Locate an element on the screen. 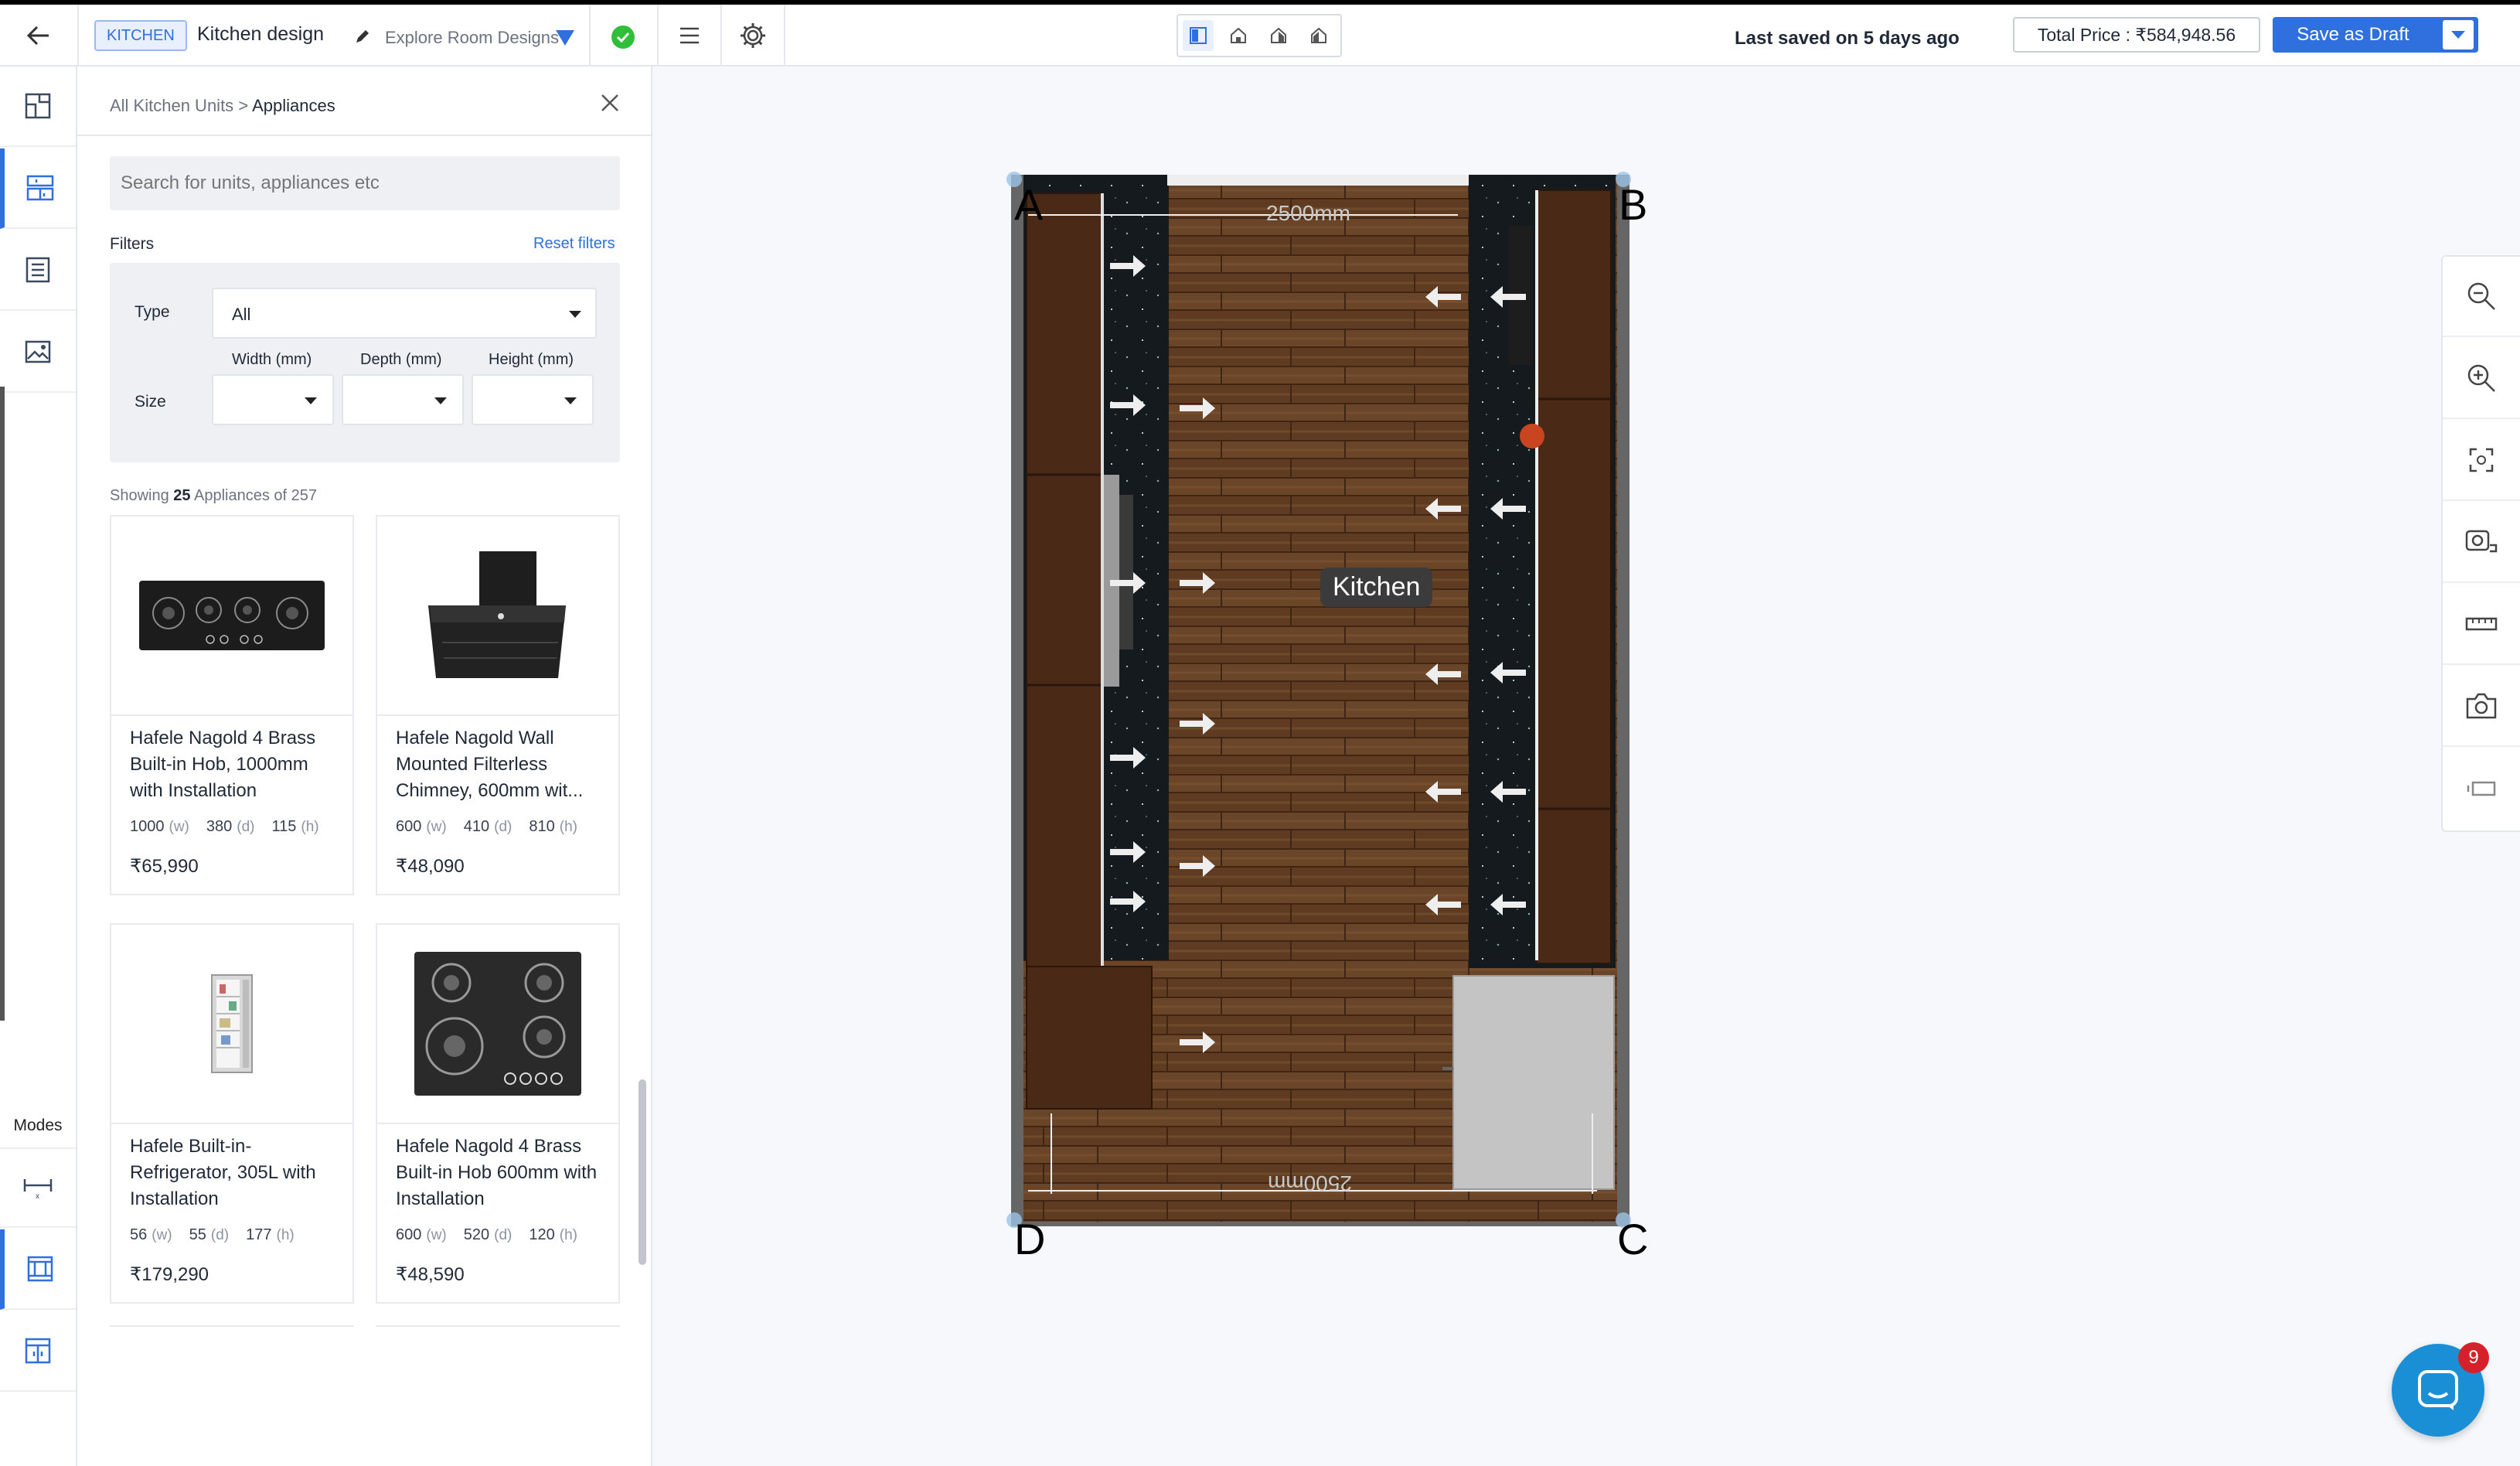 The width and height of the screenshot is (2520, 1466). height-select-caret-icon is located at coordinates (570, 400).